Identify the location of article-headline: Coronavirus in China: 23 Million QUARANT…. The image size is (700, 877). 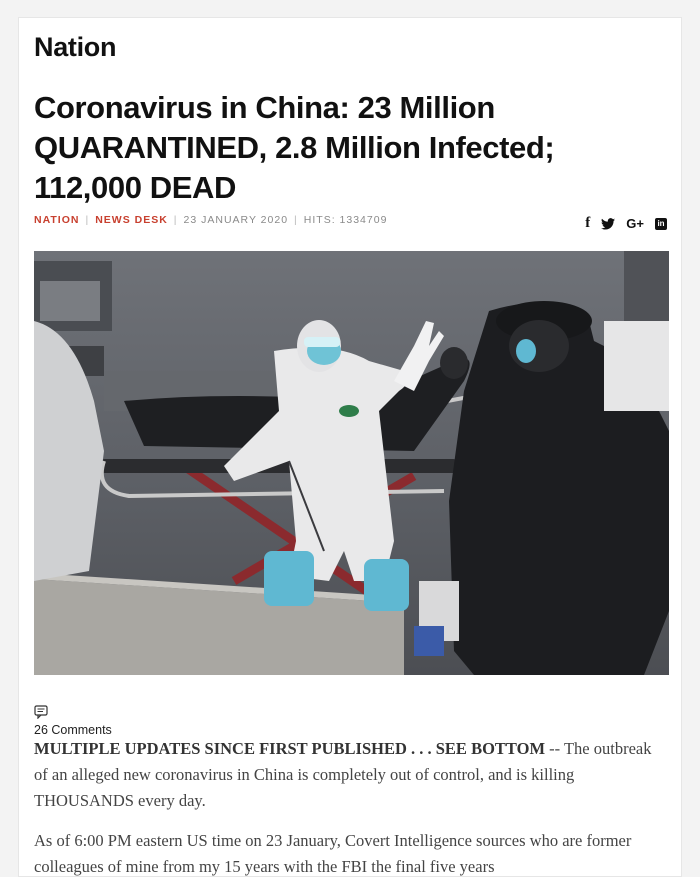
(294, 147).